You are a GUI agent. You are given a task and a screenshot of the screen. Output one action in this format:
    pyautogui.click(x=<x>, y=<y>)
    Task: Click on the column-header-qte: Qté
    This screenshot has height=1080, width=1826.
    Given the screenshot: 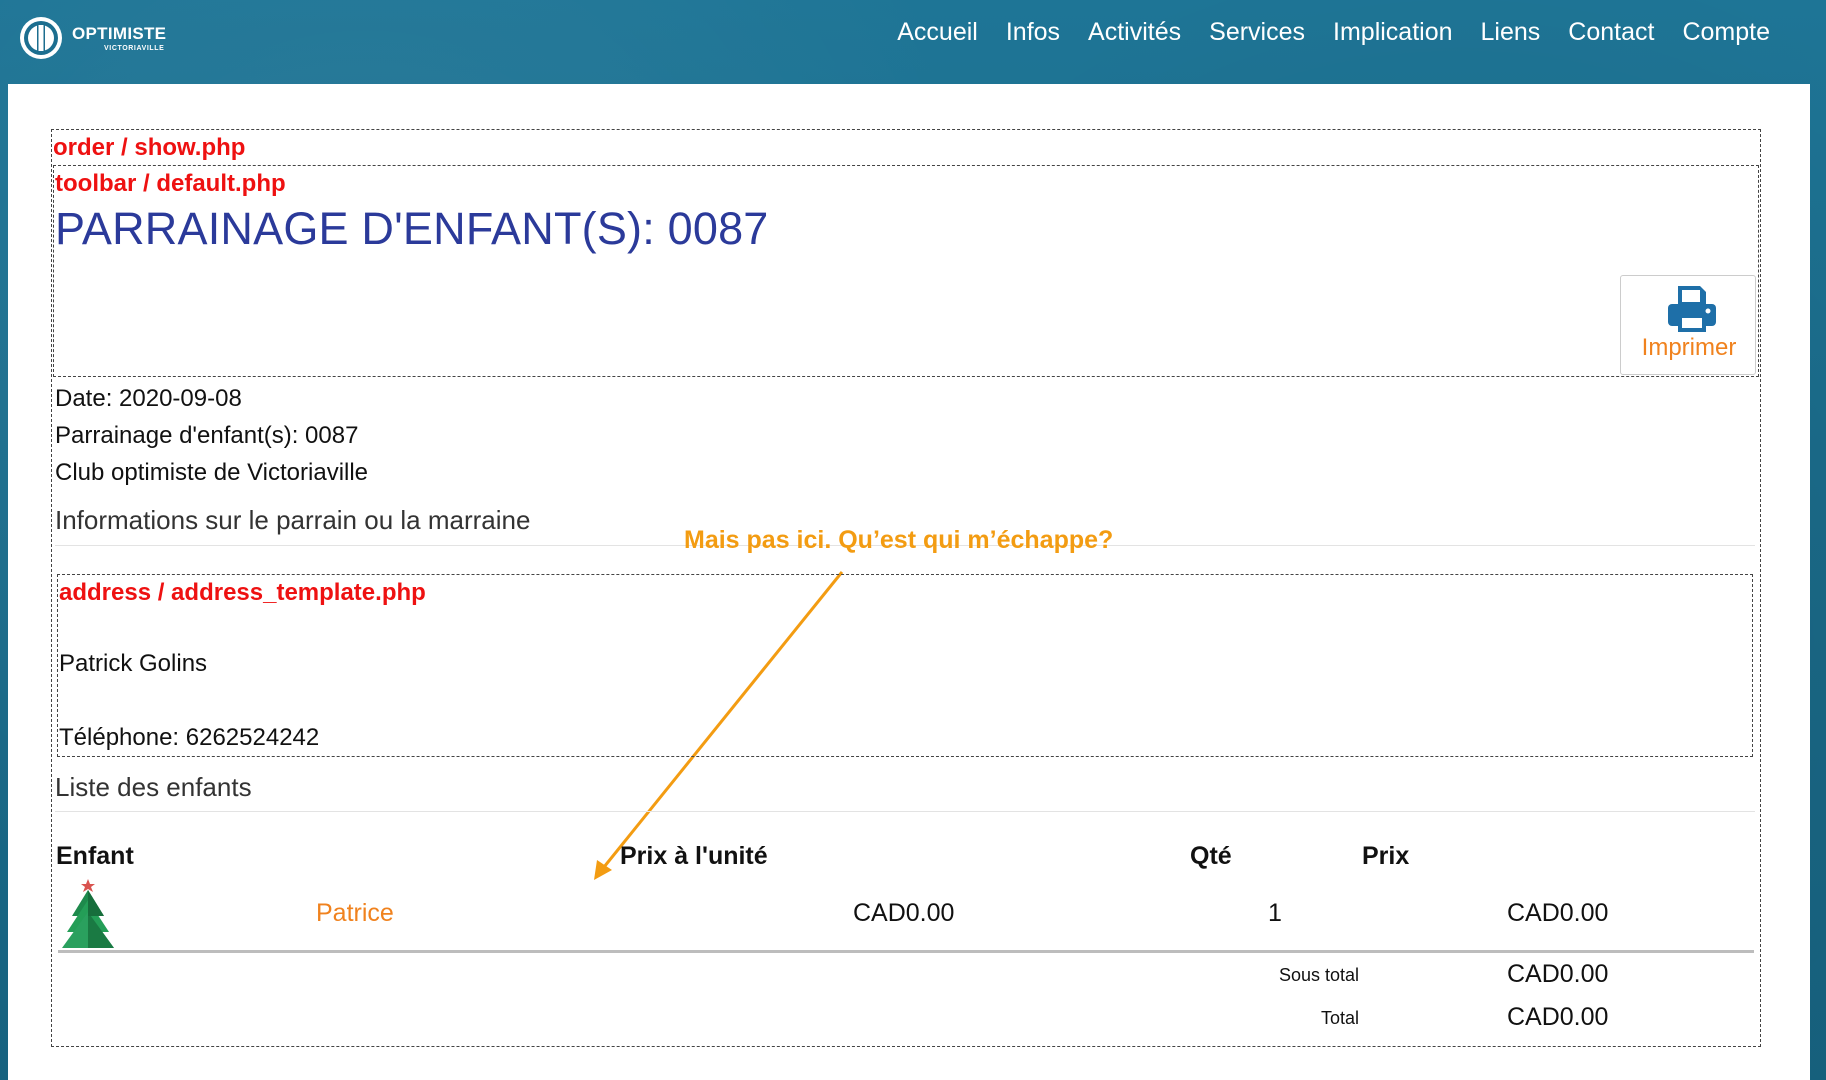 What is the action you would take?
    pyautogui.click(x=1211, y=856)
    